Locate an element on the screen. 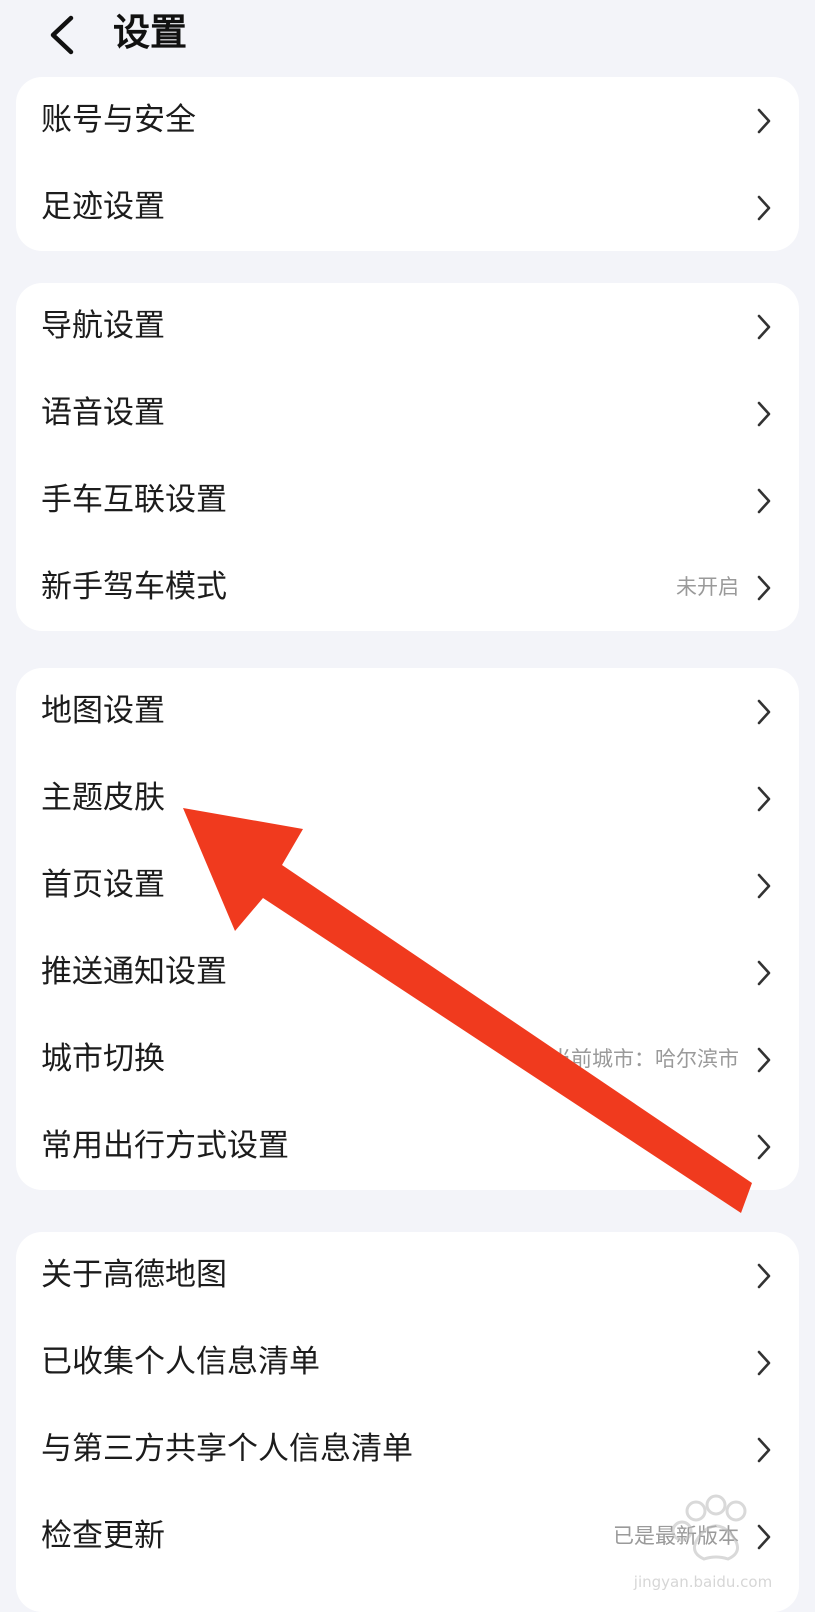 The height and width of the screenshot is (1612, 815). settings-item-check-update: 检查更新 已是最新版本 is located at coordinates (407, 1536).